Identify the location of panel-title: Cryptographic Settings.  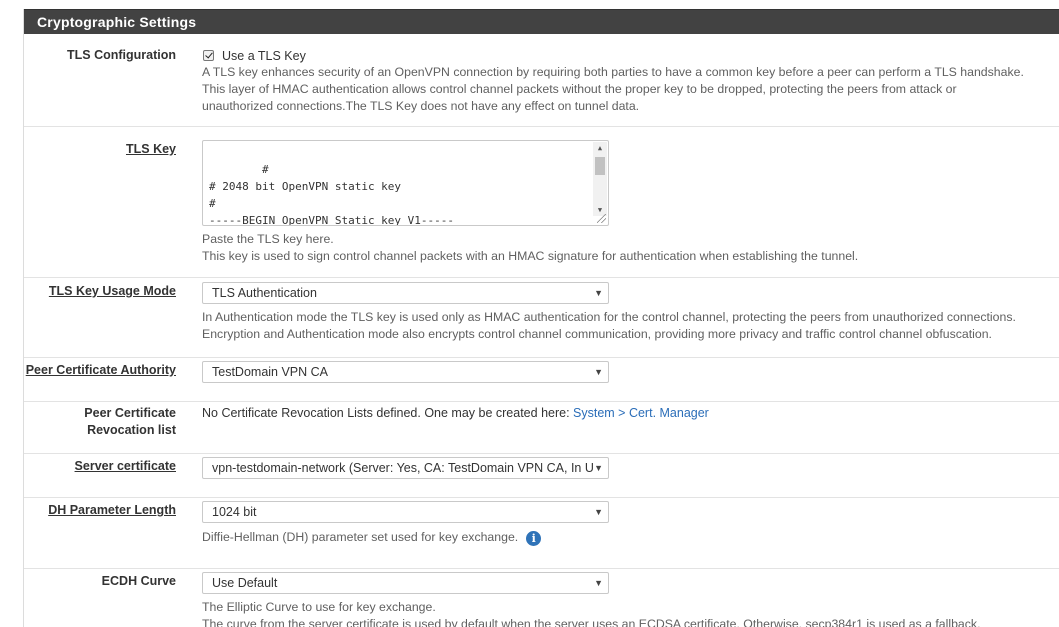
(541, 21).